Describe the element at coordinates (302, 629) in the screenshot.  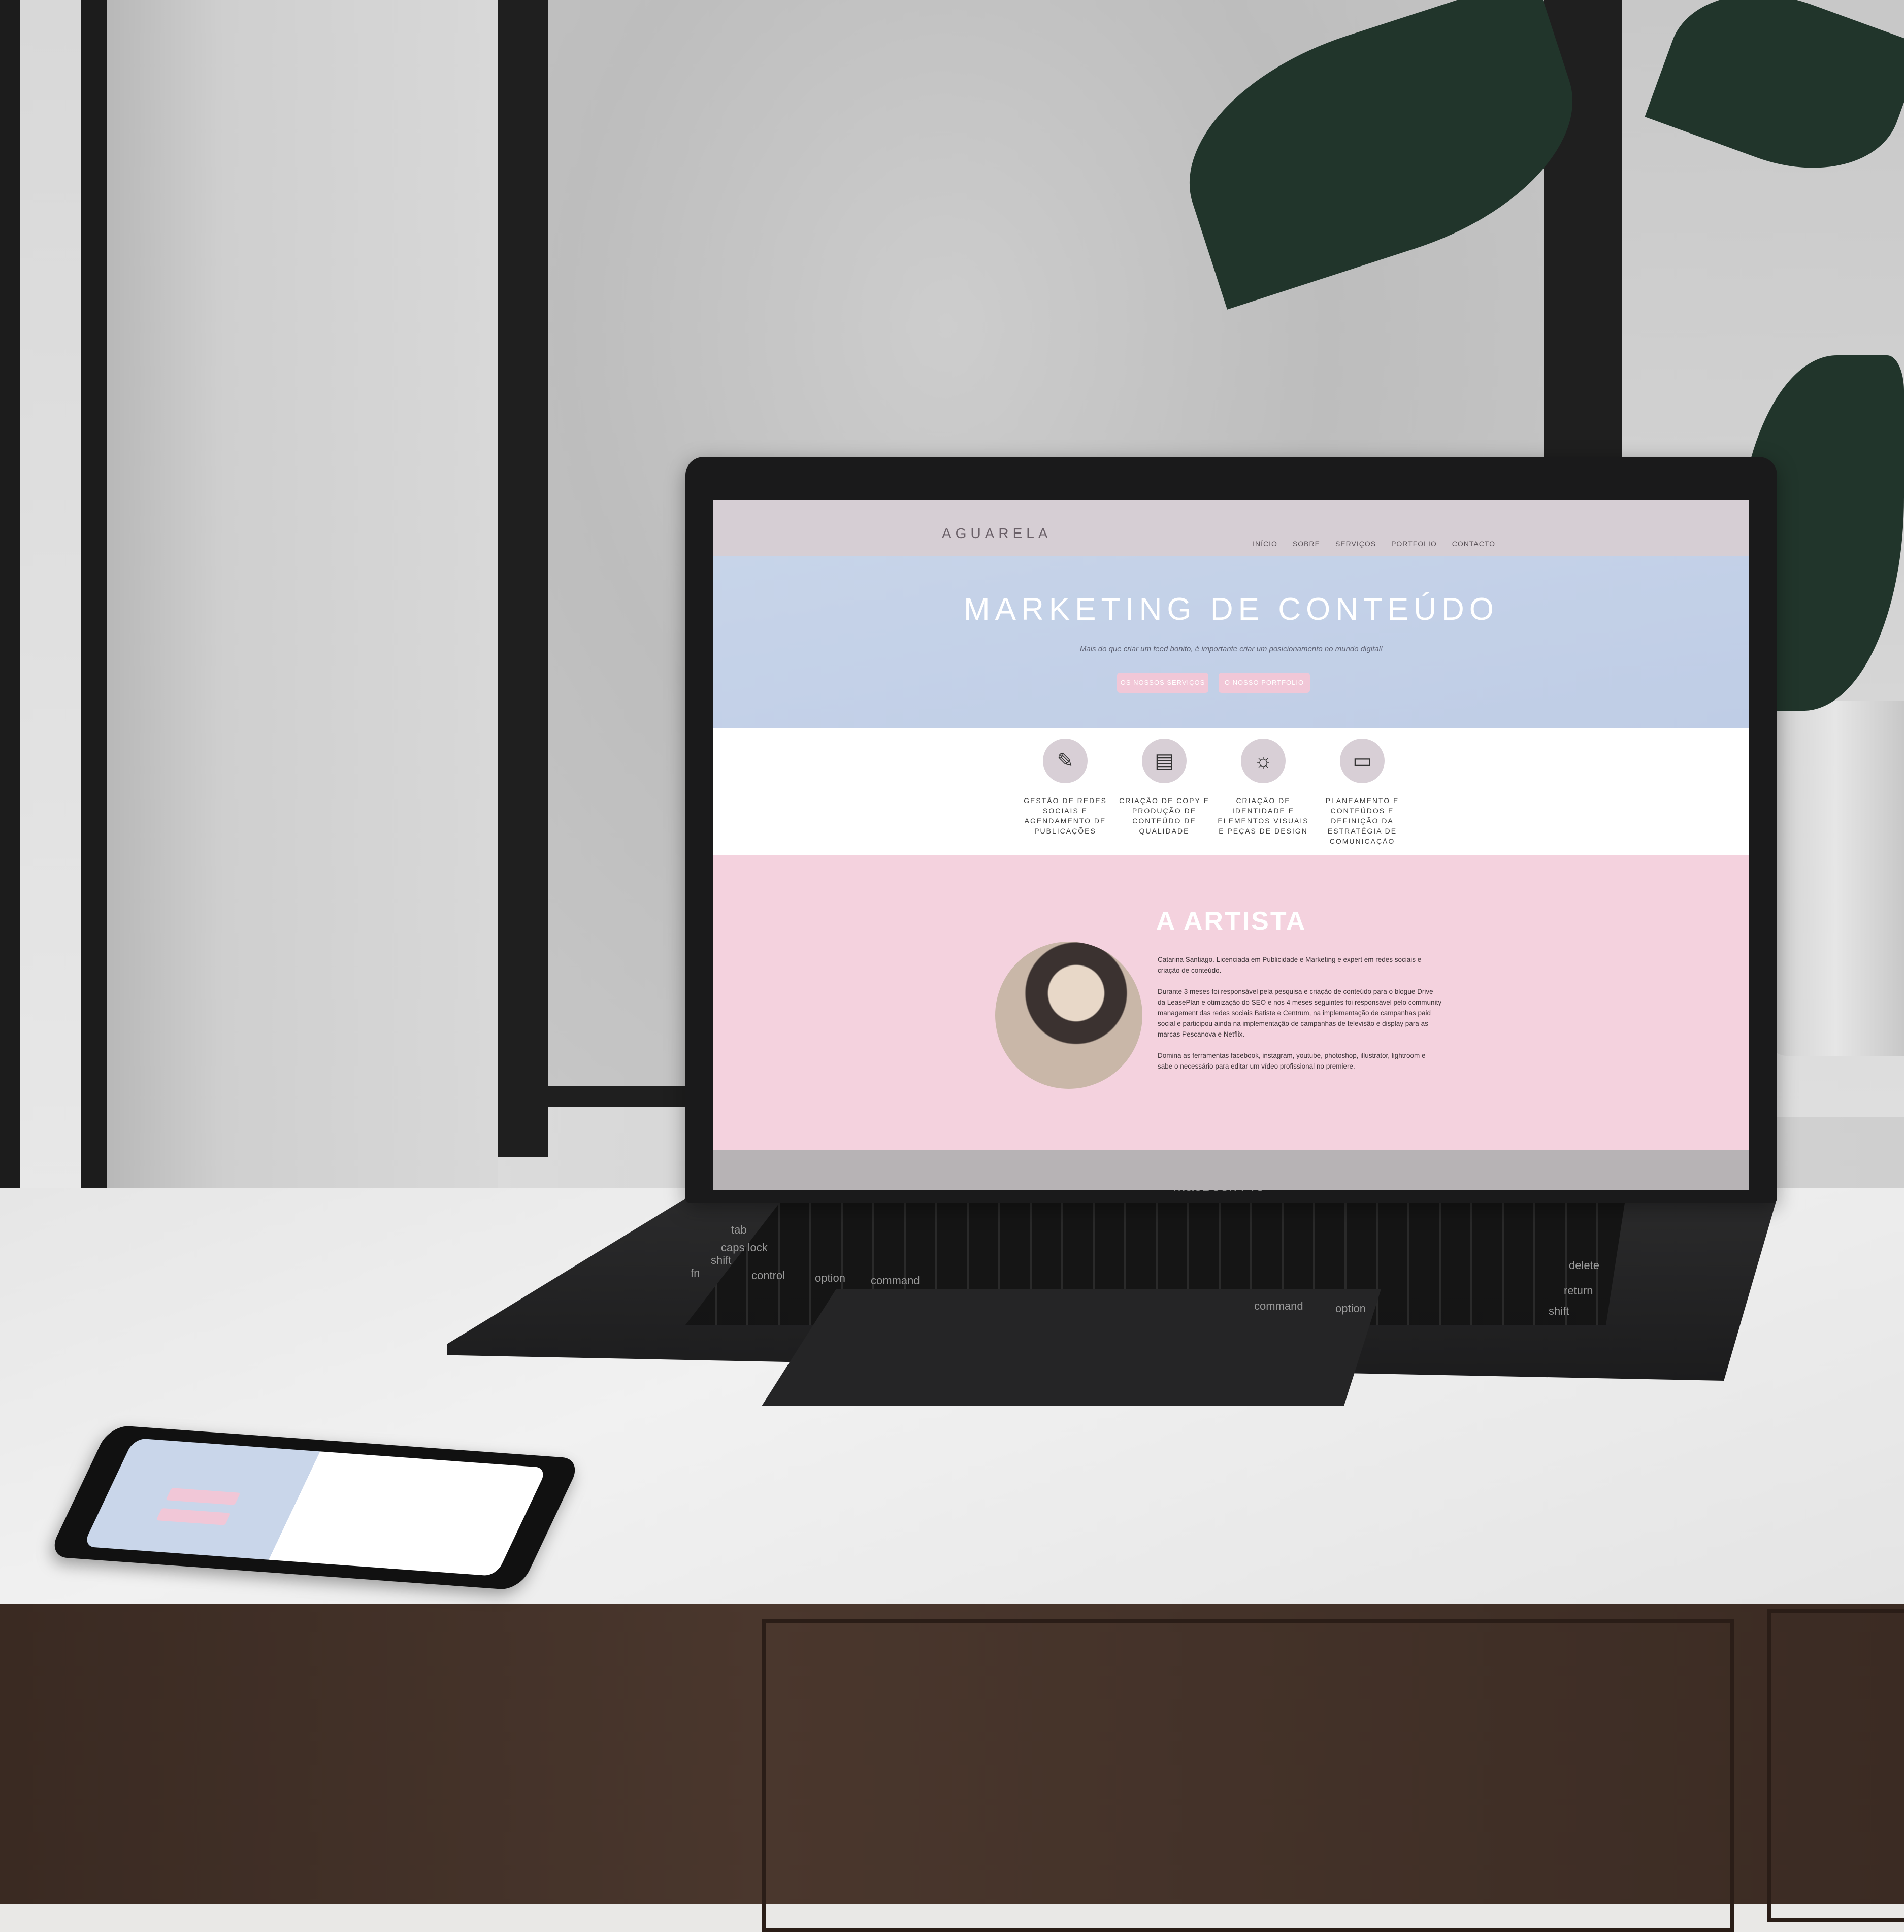
I see `wall-panel` at that location.